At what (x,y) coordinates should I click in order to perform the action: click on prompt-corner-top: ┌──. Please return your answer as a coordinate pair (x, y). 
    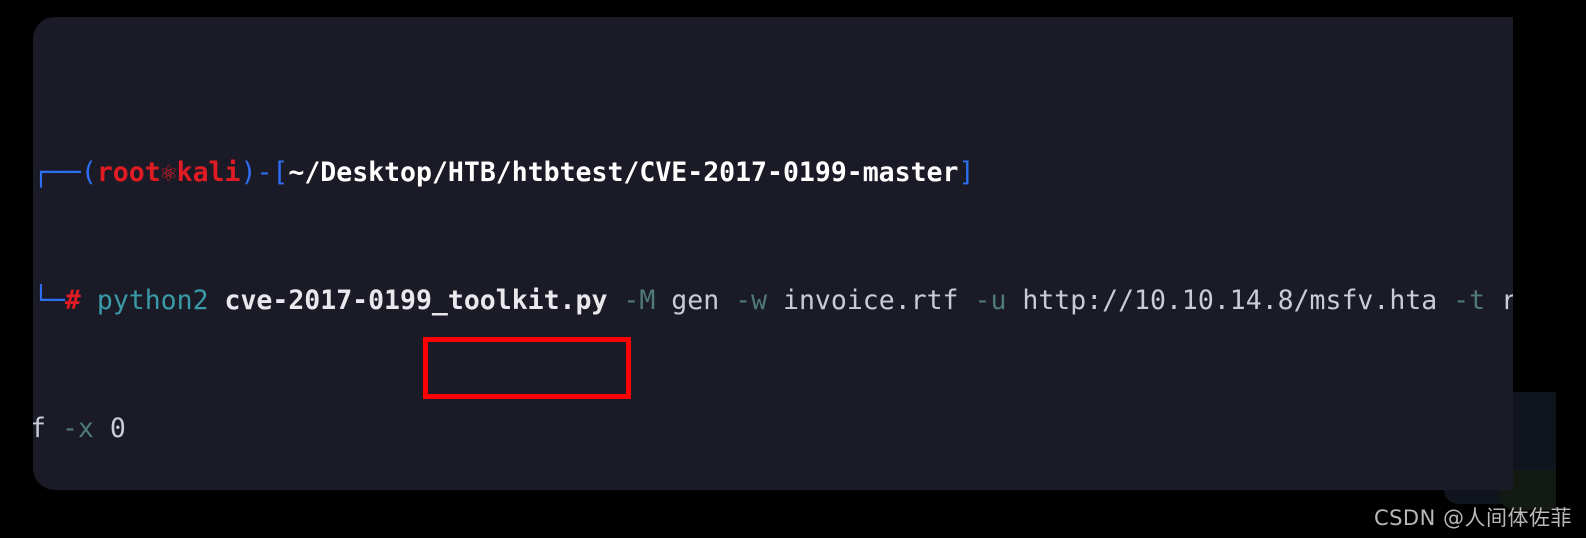
    Looking at the image, I should click on (57, 172).